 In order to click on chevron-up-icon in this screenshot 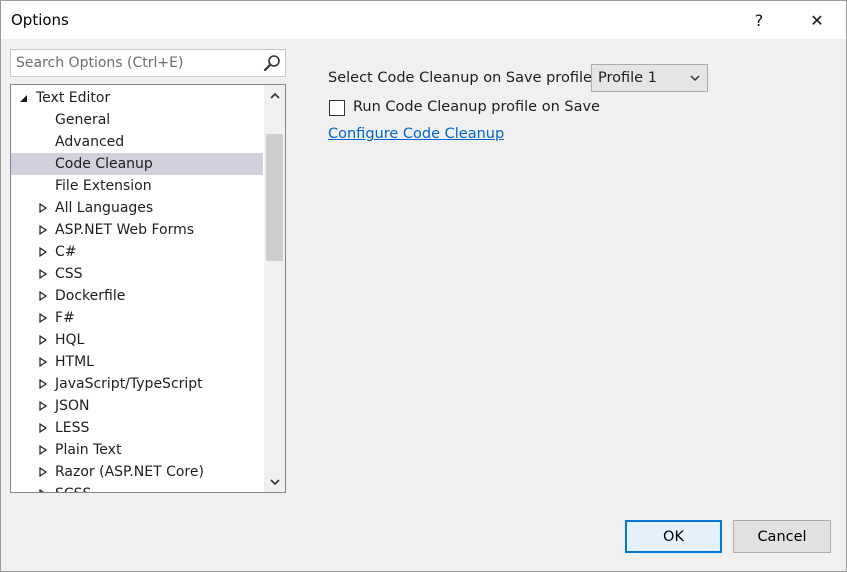, I will do `click(274, 95)`.